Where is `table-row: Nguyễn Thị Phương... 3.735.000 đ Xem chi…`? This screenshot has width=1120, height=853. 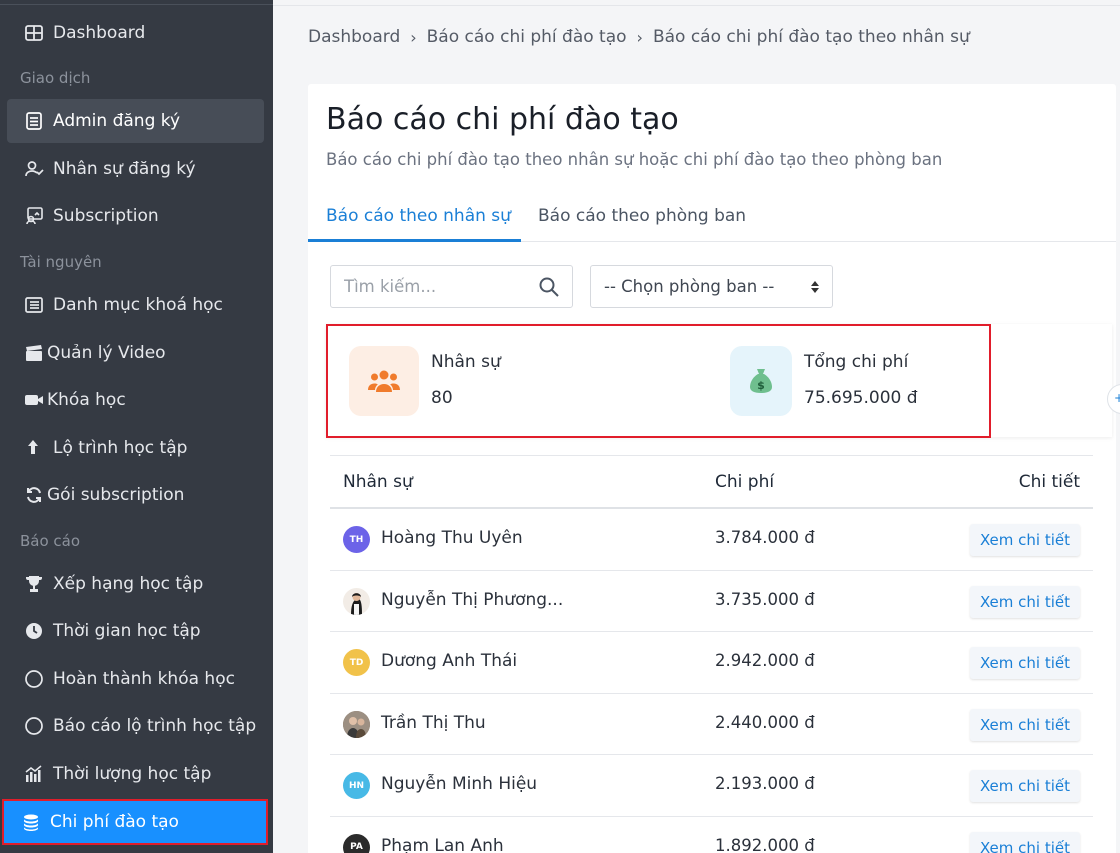 table-row: Nguyễn Thị Phương... 3.735.000 đ Xem chi… is located at coordinates (711, 601).